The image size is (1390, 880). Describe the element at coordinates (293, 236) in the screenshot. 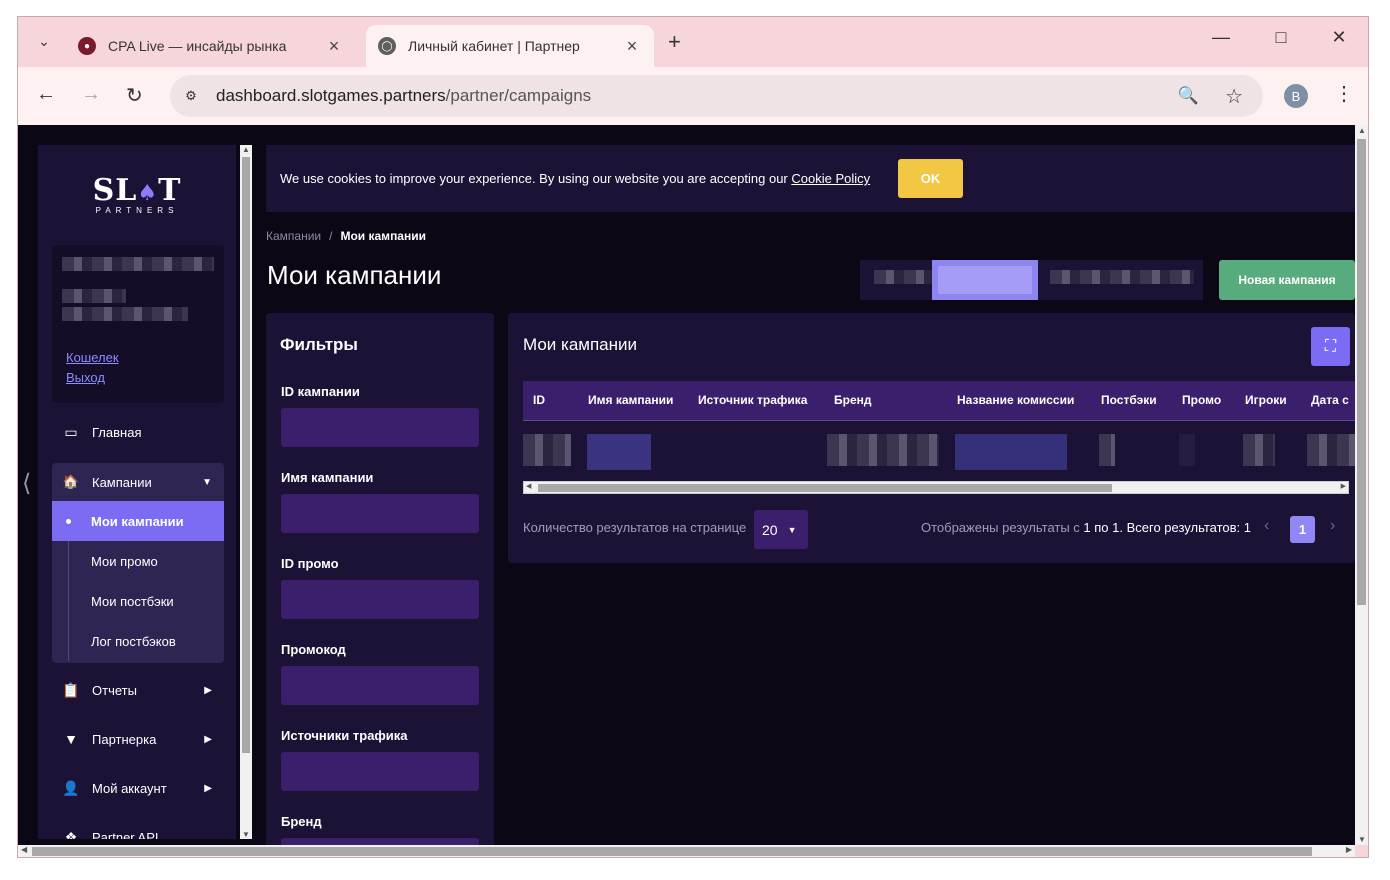

I see `breadcrumb-root: Кампании` at that location.